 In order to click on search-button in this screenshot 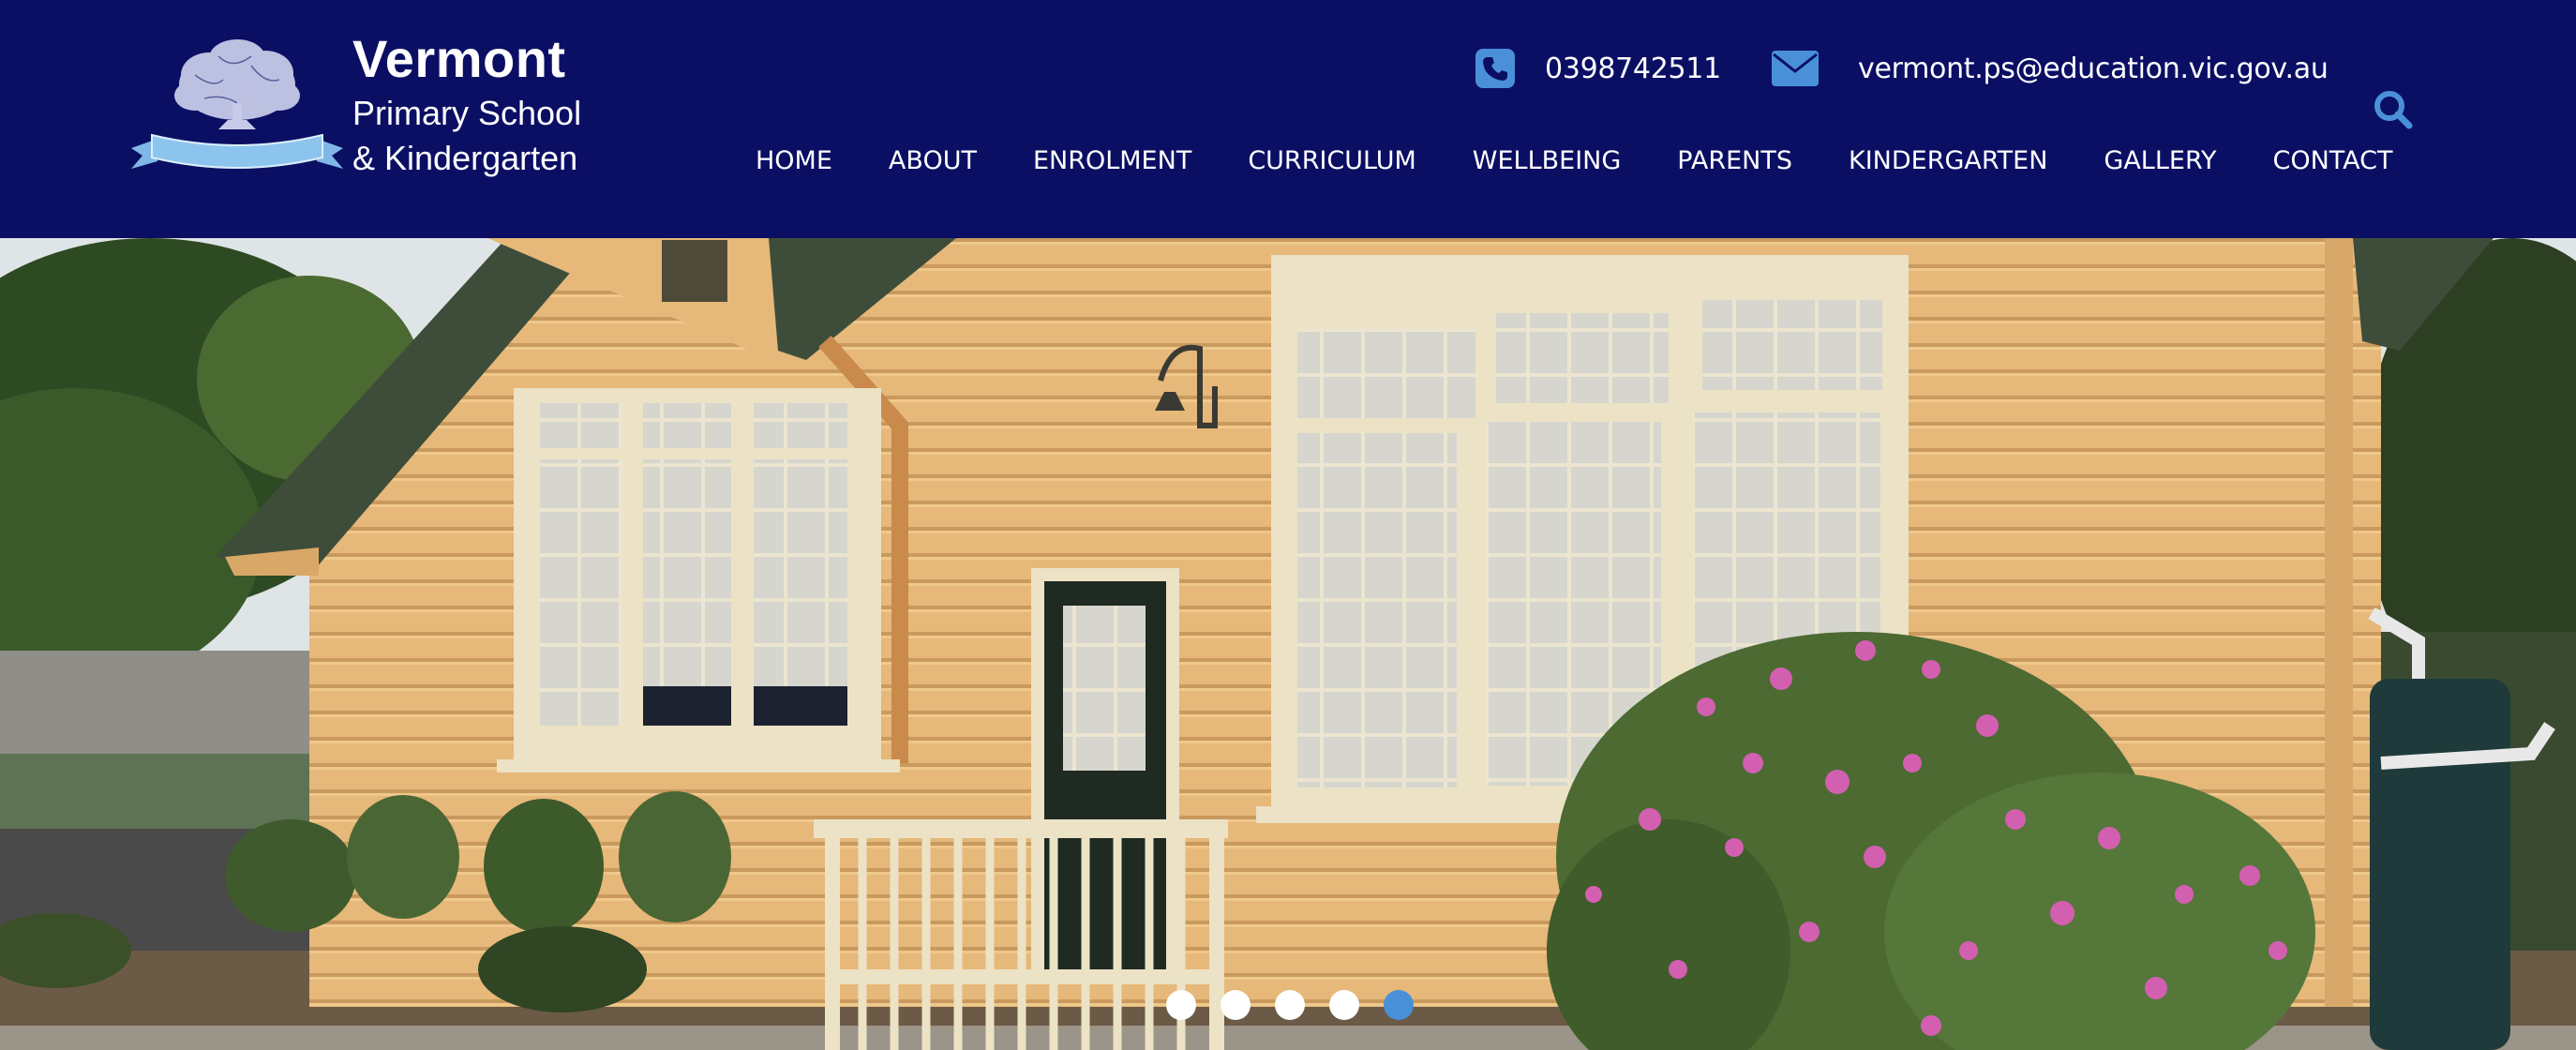, I will do `click(2394, 109)`.